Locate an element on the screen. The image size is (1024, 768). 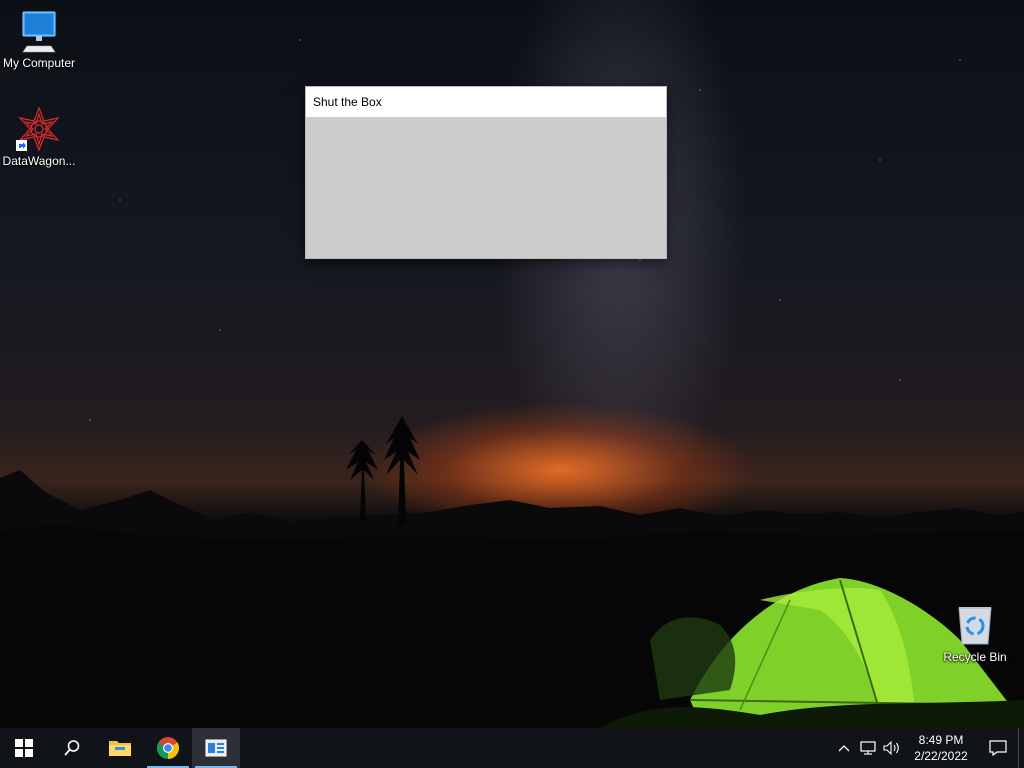
windows-start-icon is located at coordinates (24, 748).